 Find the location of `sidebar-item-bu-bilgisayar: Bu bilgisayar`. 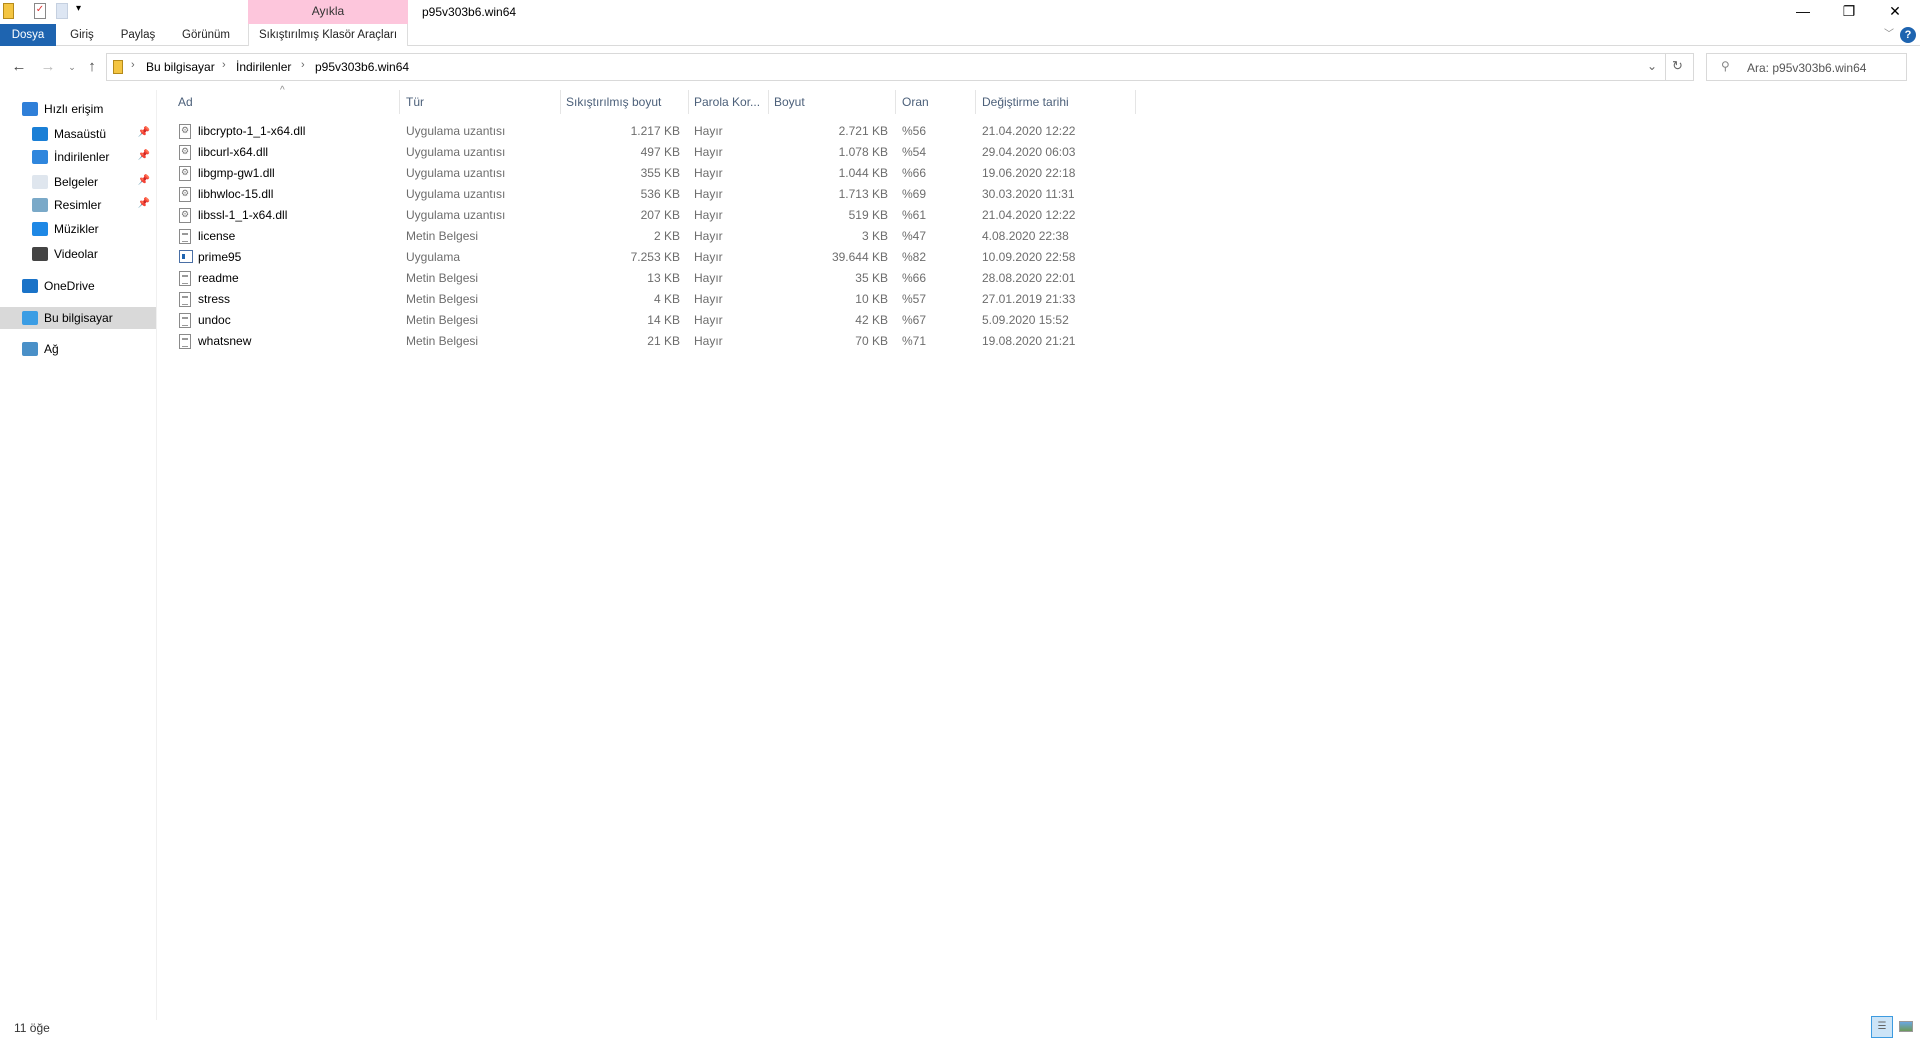

sidebar-item-bu-bilgisayar: Bu bilgisayar is located at coordinates (78, 318).